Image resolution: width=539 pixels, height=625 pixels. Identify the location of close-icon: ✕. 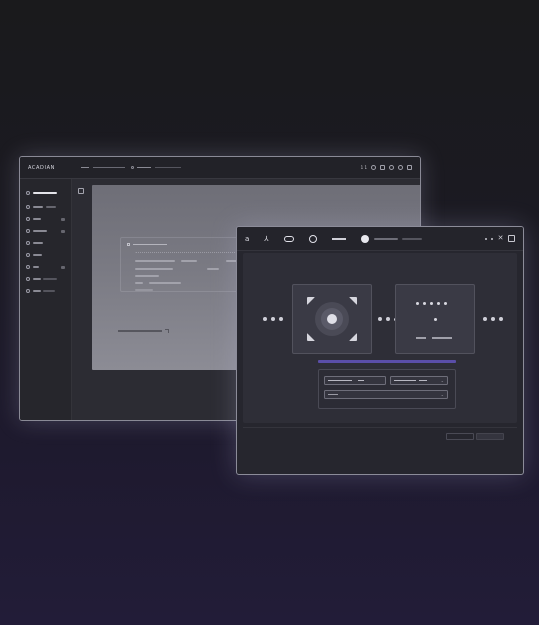
(500, 238).